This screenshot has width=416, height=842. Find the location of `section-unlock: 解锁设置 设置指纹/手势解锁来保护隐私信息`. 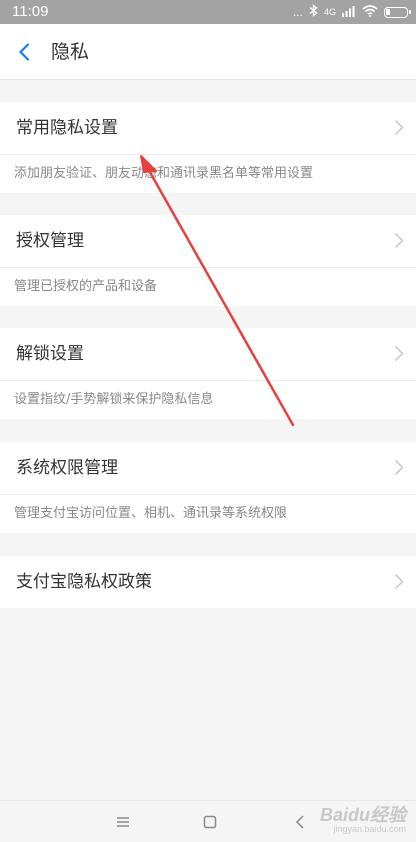

section-unlock: 解锁设置 设置指纹/手势解锁来保护隐私信息 is located at coordinates (208, 373).